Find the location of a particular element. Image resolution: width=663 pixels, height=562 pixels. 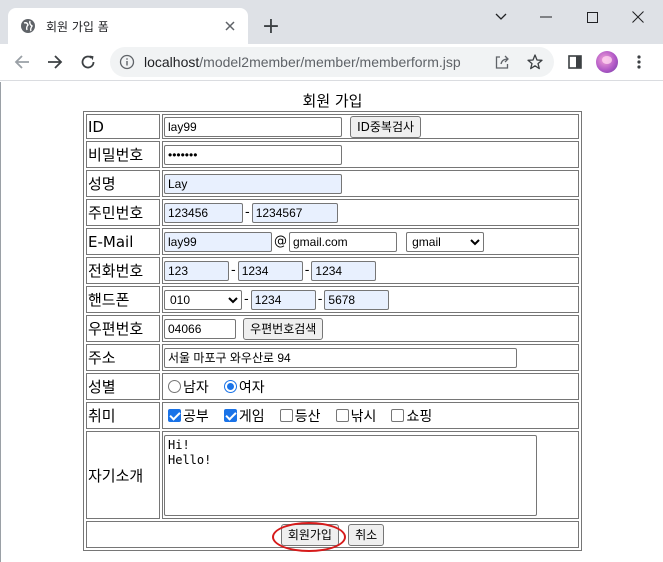

jumin-first-input is located at coordinates (203, 212).